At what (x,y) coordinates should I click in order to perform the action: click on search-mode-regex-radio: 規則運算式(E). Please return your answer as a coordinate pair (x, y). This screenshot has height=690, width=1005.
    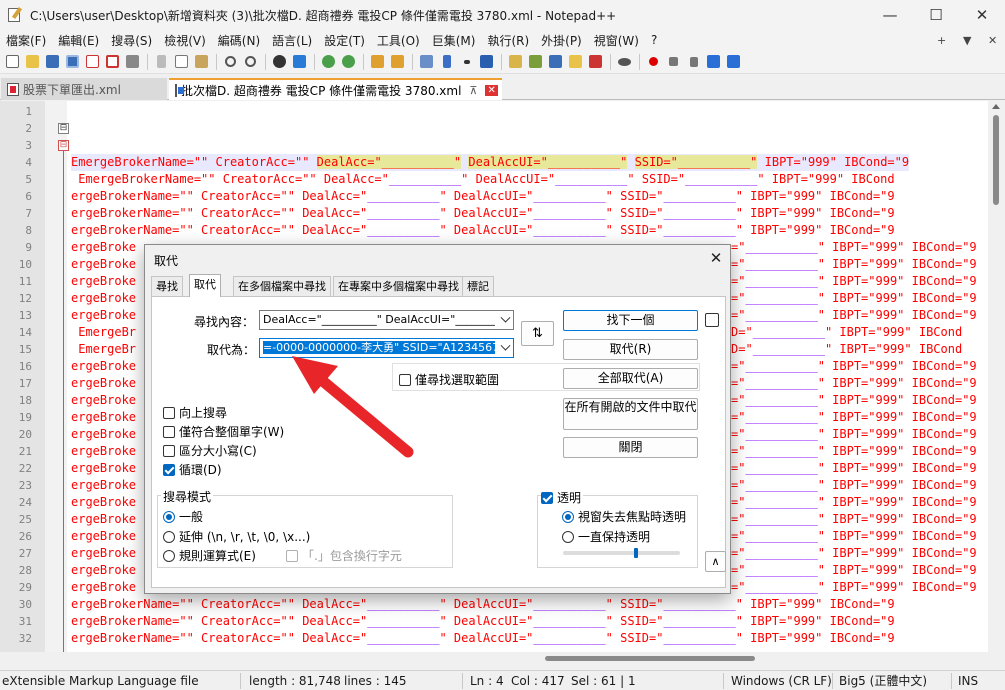
    Looking at the image, I should click on (209, 555).